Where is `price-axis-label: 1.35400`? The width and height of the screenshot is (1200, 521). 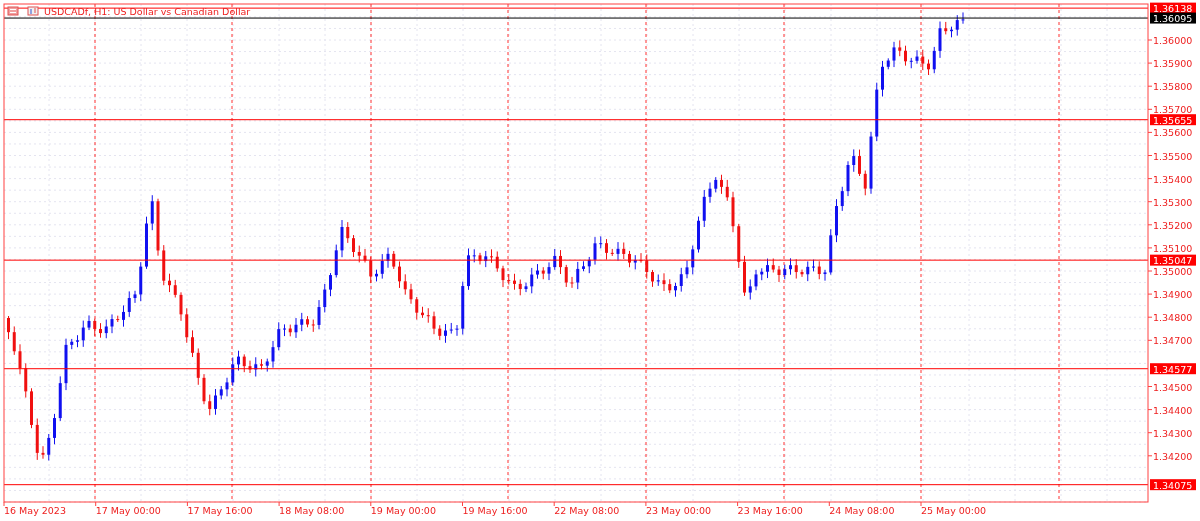
price-axis-label: 1.35400 is located at coordinates (1173, 179).